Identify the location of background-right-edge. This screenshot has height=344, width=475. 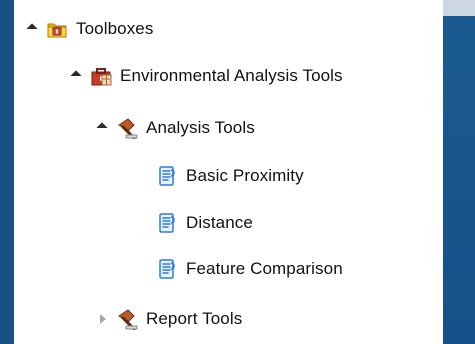
(459, 172).